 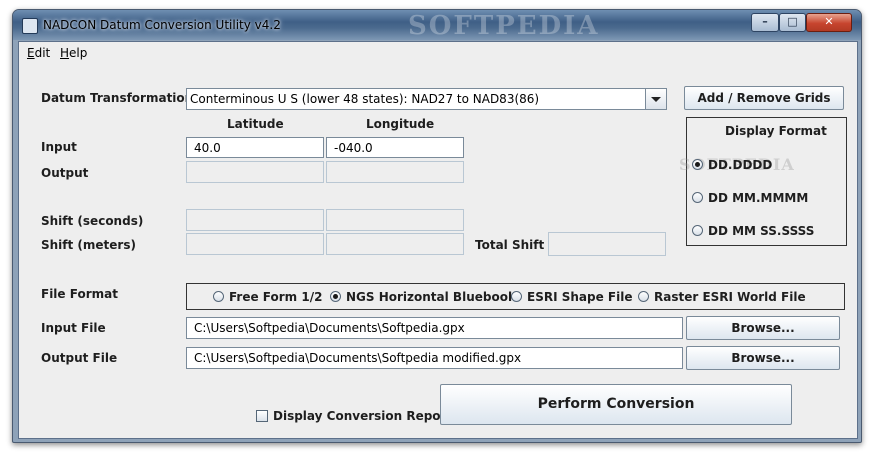 I want to click on window-title: NADCON Datum Conversion Utility v4.2, so click(x=162, y=25).